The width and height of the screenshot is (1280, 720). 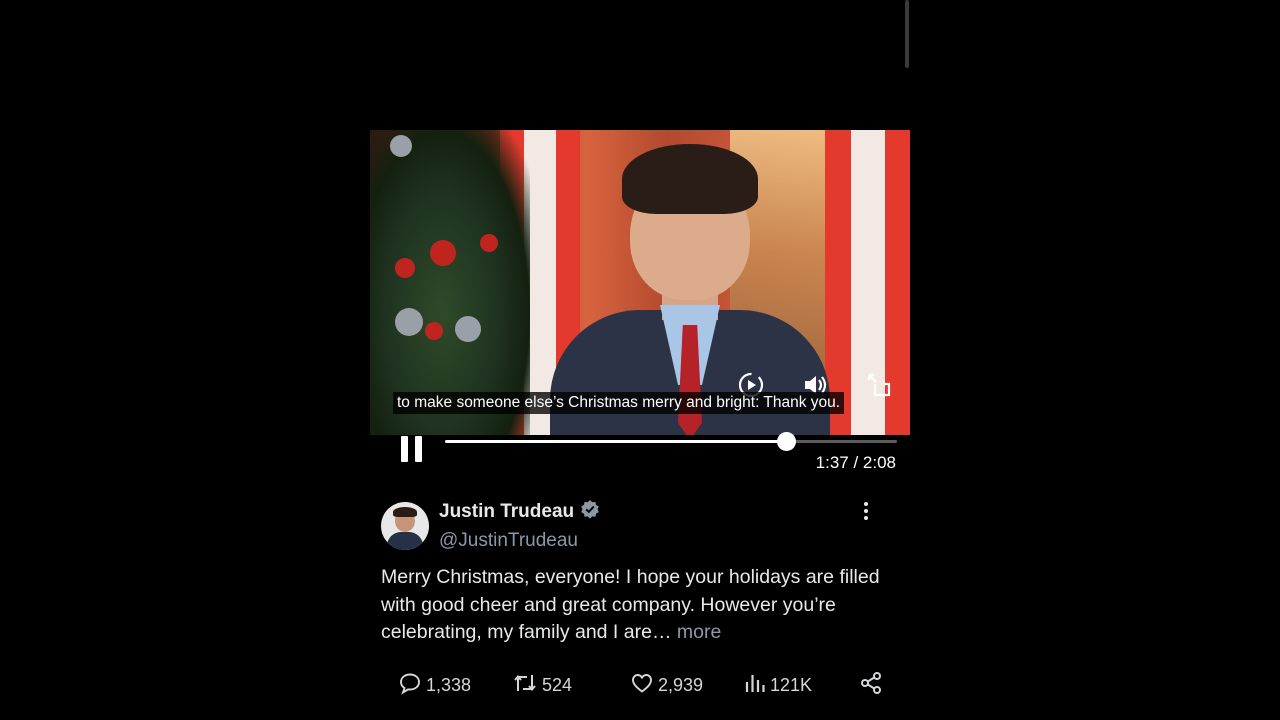 I want to click on retweet-button: 524, so click(x=542, y=685).